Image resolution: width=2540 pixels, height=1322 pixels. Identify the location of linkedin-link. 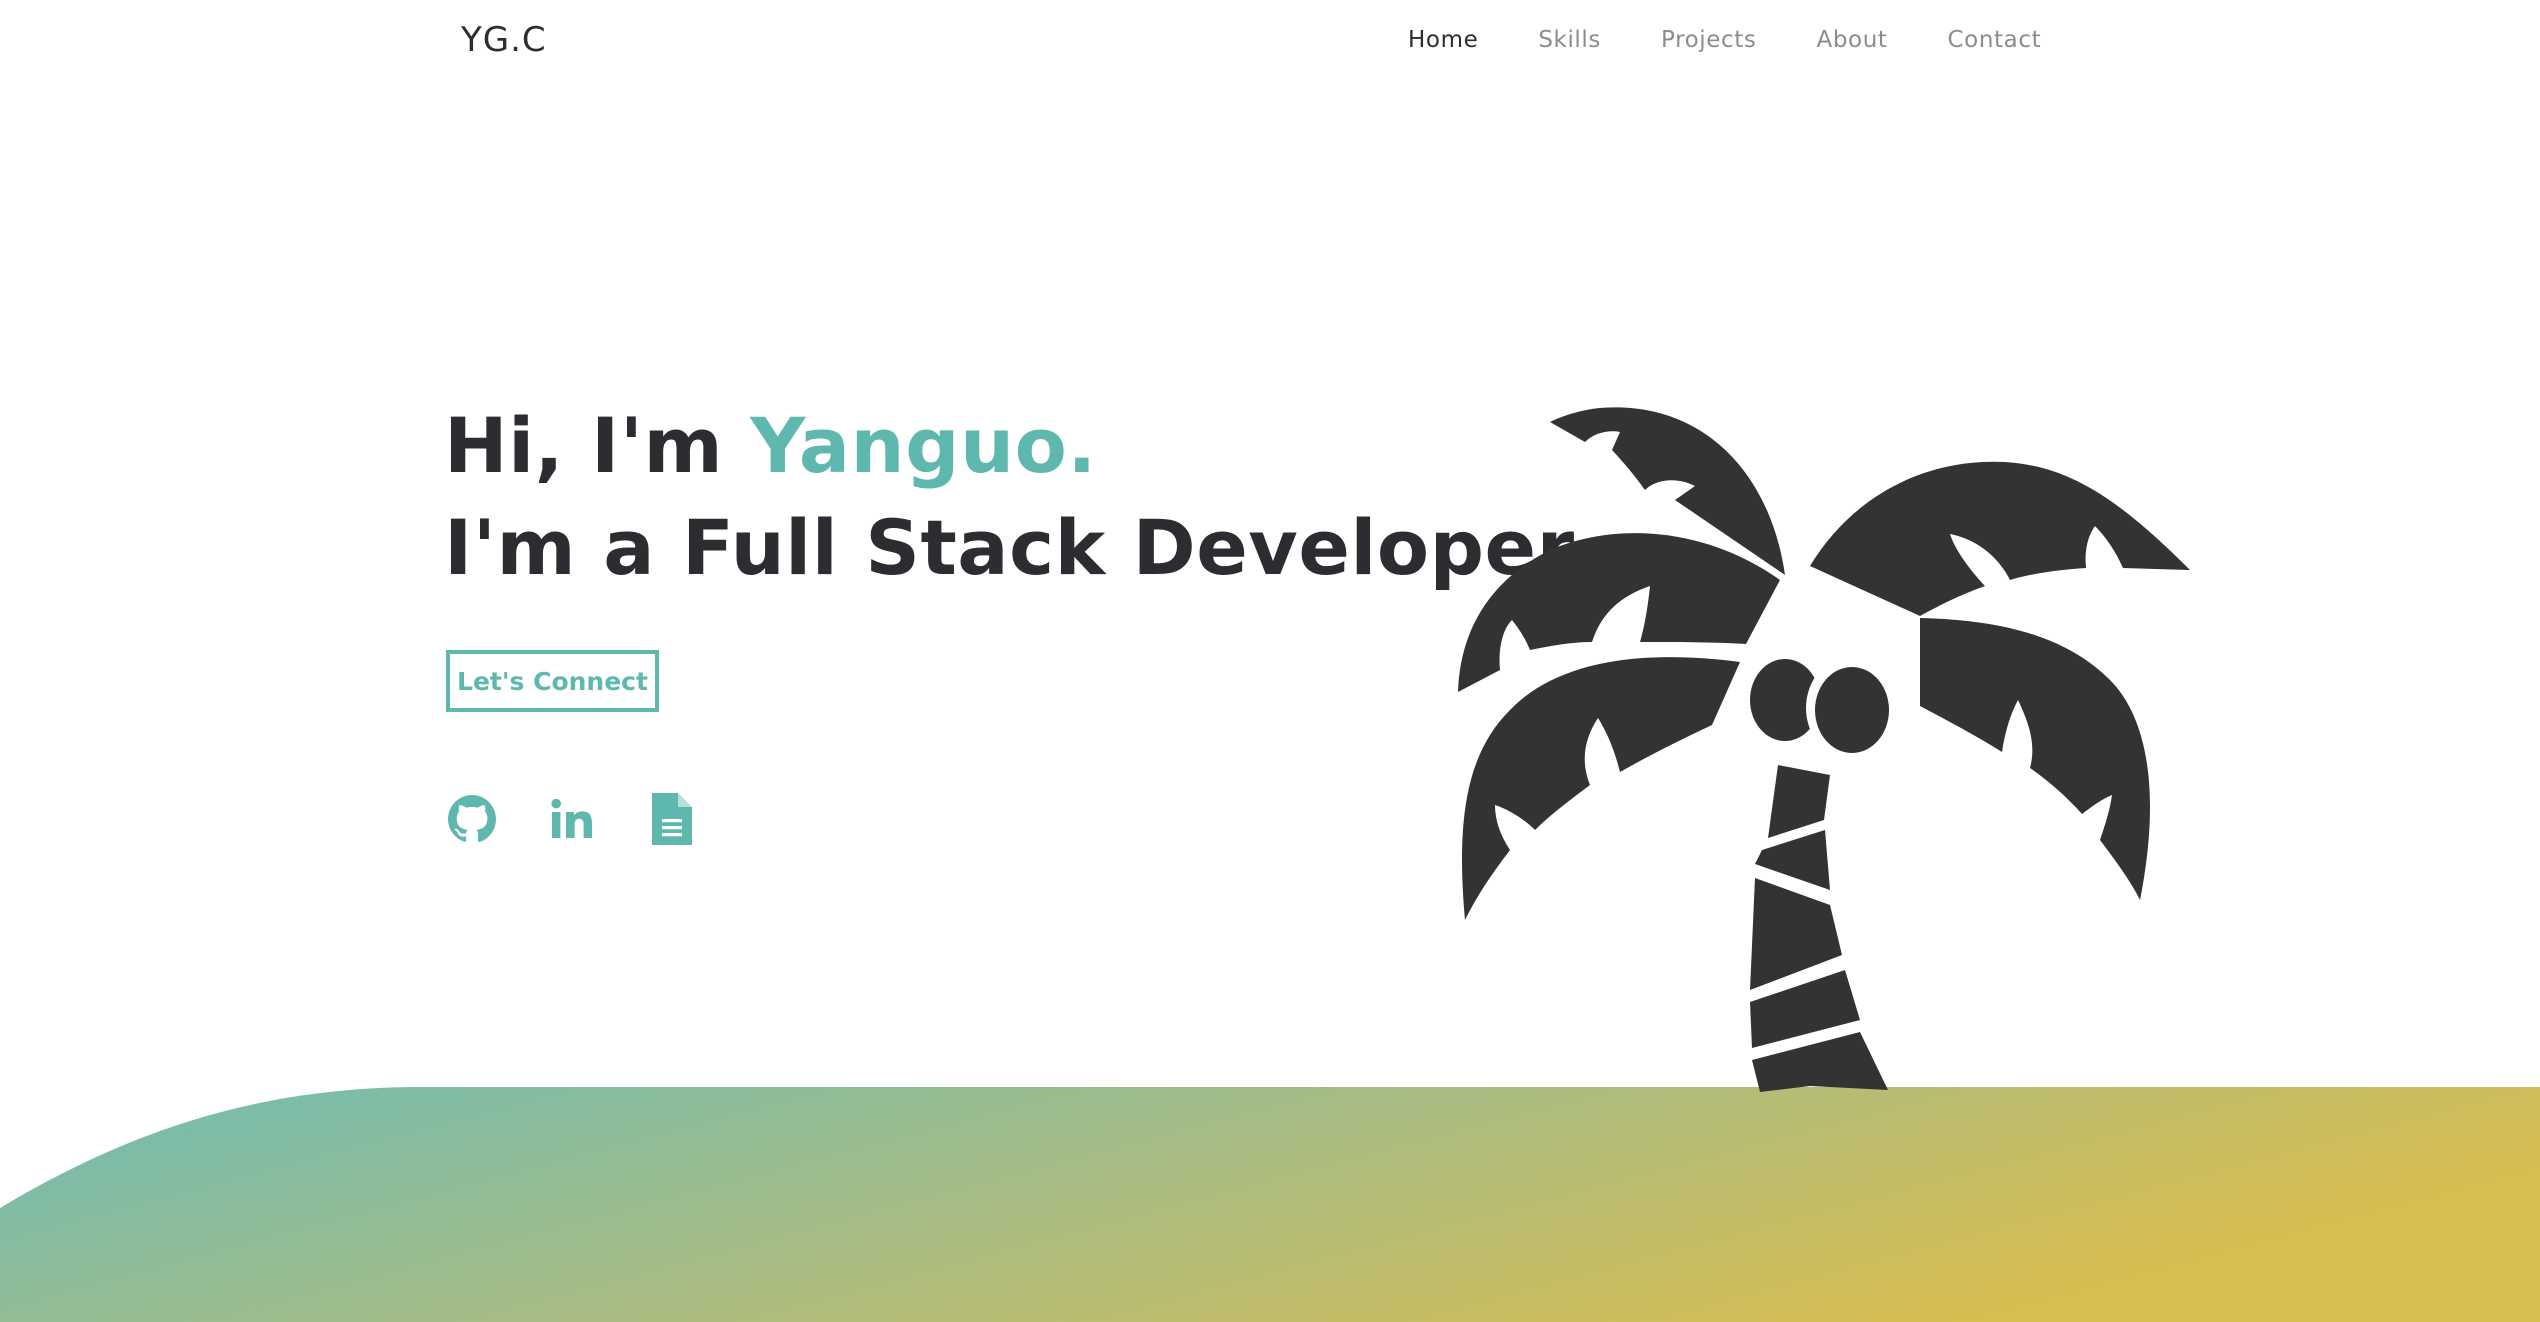
(572, 819).